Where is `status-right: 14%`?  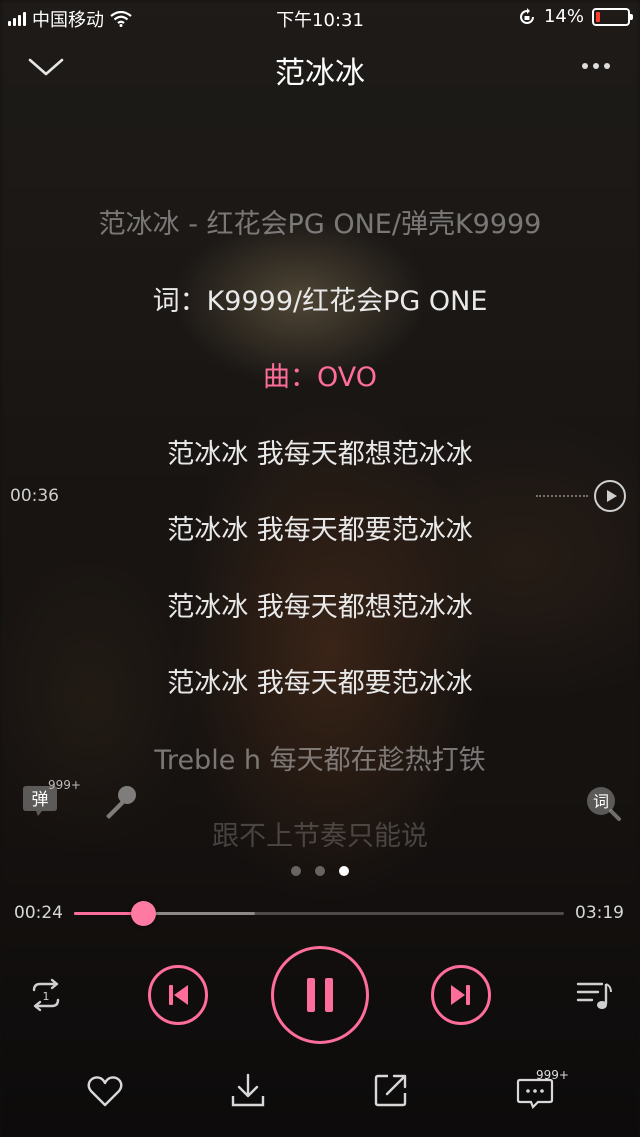 status-right: 14% is located at coordinates (575, 16).